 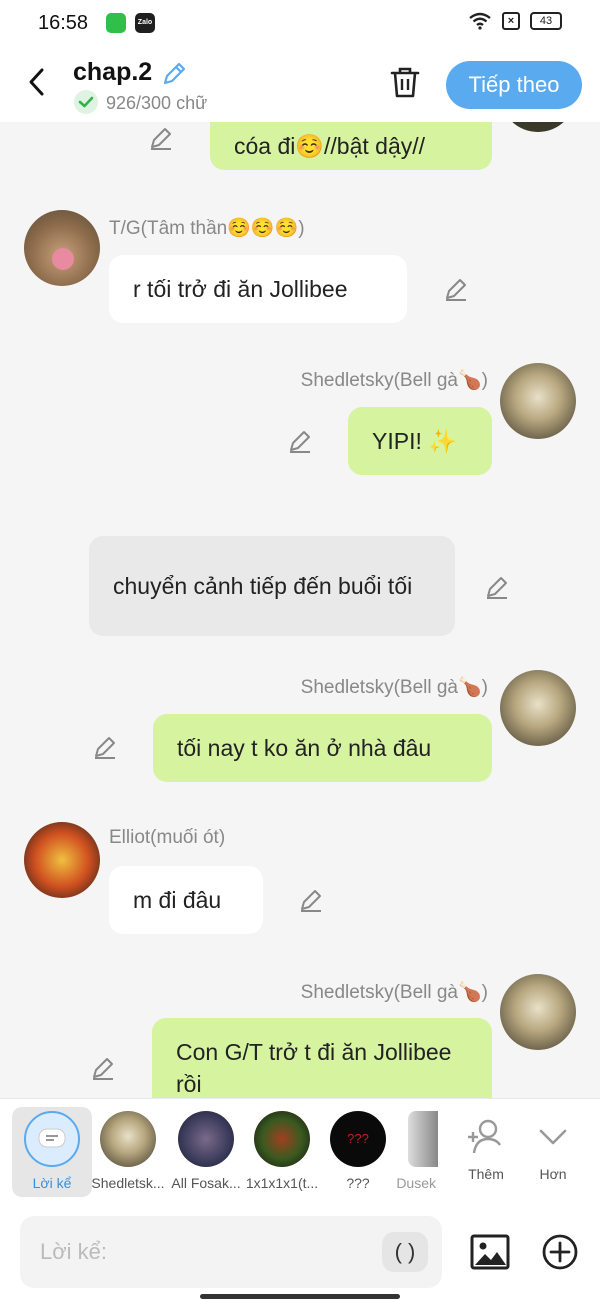 I want to click on character-dusek: Dusek, so click(x=412, y=1152).